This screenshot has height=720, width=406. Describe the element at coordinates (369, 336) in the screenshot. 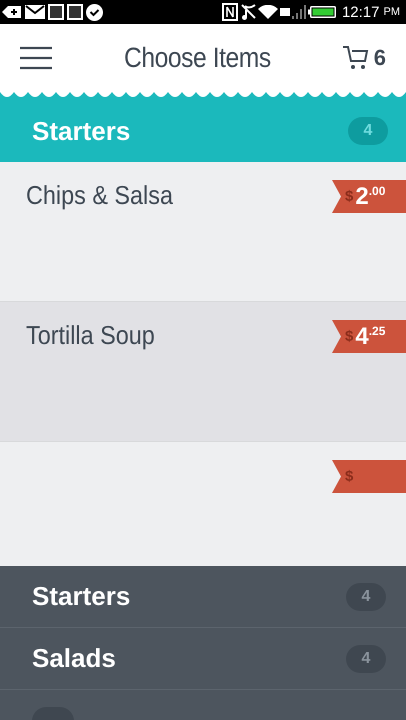

I see `price-tag: $4$^{.25}$` at that location.